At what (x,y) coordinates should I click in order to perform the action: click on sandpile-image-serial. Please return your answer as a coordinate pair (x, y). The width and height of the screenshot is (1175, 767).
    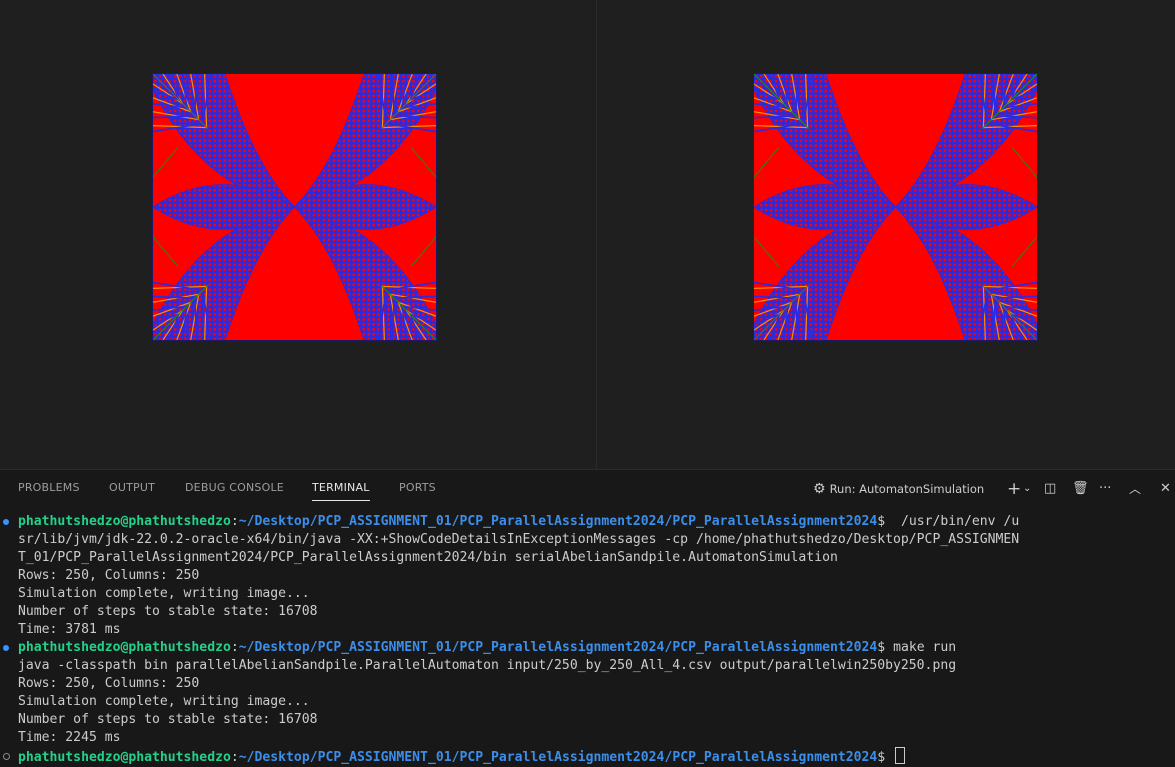
    Looking at the image, I should click on (294, 207).